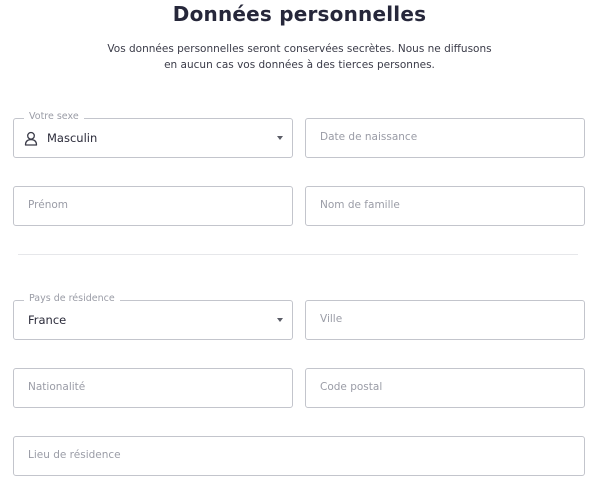  I want to click on last-name-placeholder: Nom de famille, so click(360, 205).